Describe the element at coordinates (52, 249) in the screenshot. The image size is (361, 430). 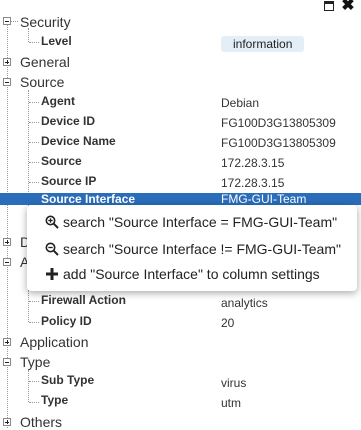
I see `zoom-out-icon` at that location.